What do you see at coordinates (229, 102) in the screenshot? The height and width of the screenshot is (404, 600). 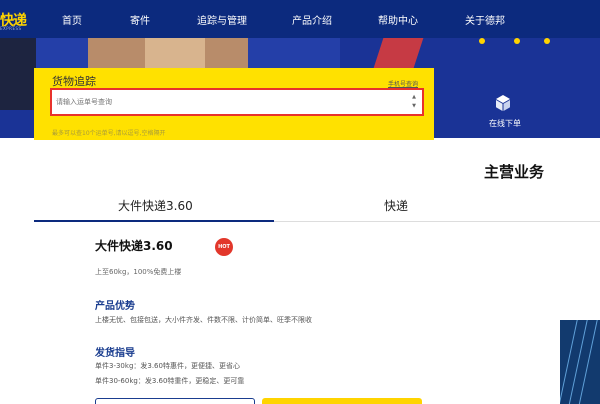 I see `tracking-number-input` at bounding box center [229, 102].